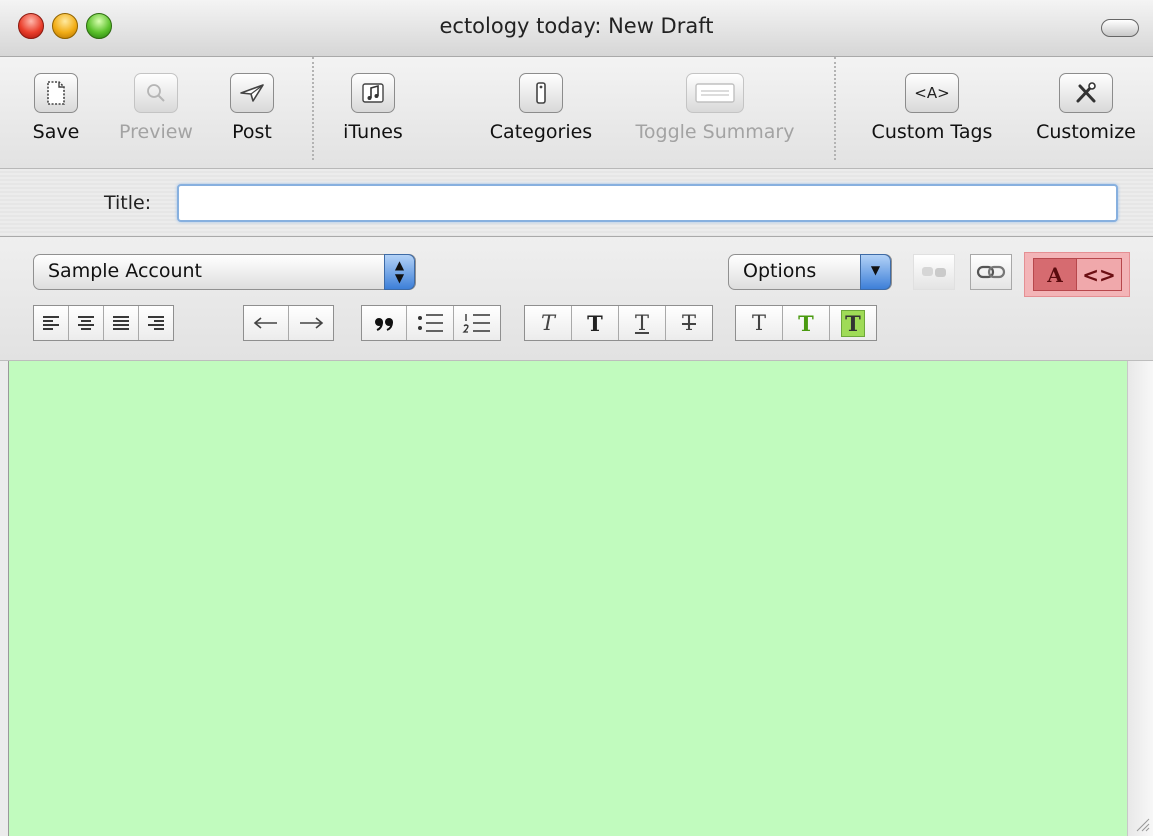  I want to click on post-label: Post, so click(252, 132).